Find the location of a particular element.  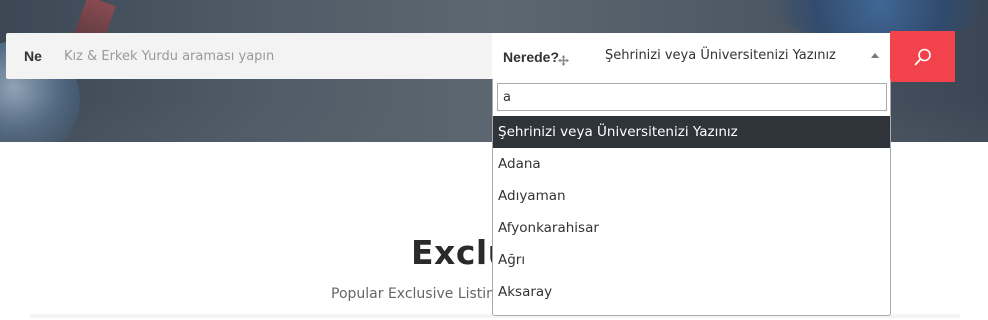

dropdown-option: Adana is located at coordinates (691, 164).